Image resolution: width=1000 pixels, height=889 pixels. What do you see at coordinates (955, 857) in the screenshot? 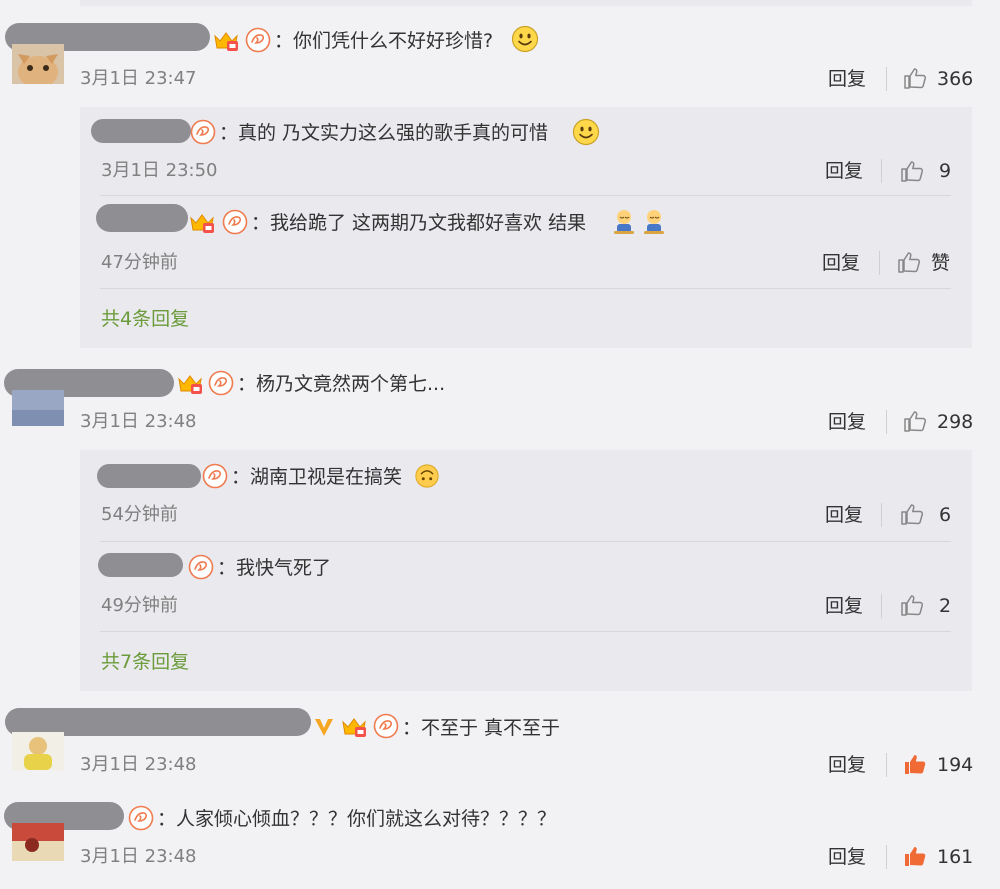
I see `like-count: 161` at bounding box center [955, 857].